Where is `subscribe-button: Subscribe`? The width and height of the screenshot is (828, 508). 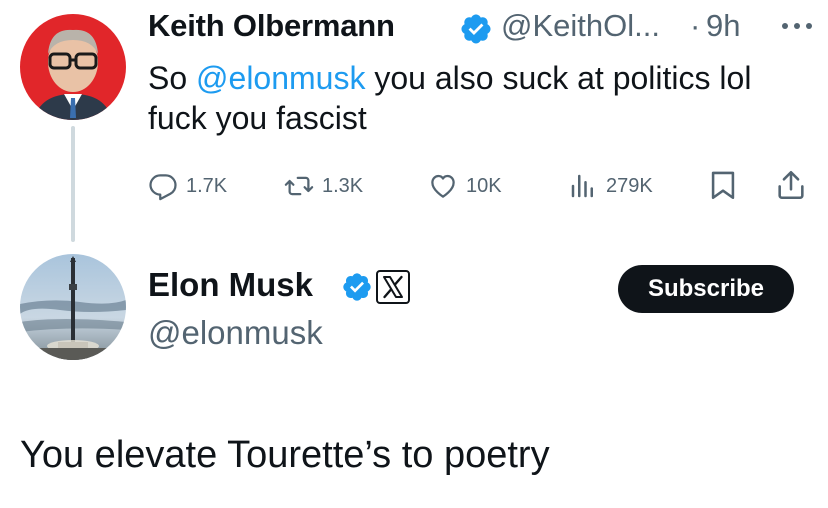 subscribe-button: Subscribe is located at coordinates (706, 289).